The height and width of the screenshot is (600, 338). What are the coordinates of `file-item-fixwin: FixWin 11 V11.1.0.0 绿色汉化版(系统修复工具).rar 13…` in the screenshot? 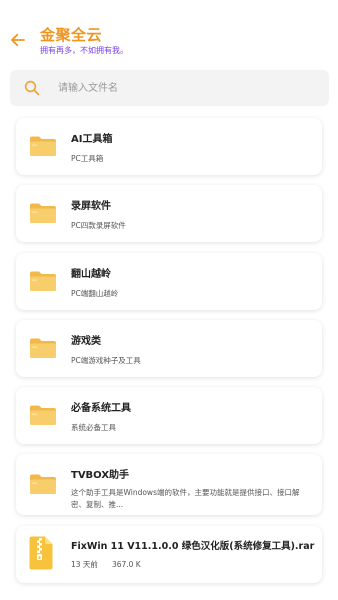 It's located at (169, 554).